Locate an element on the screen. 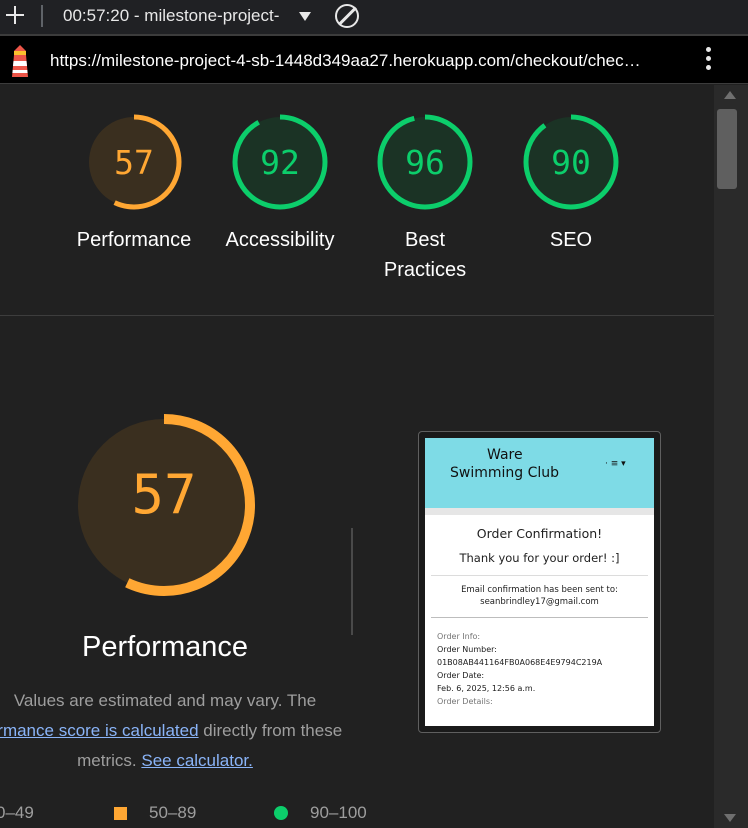 This screenshot has width=748, height=828. block-icon is located at coordinates (347, 16).